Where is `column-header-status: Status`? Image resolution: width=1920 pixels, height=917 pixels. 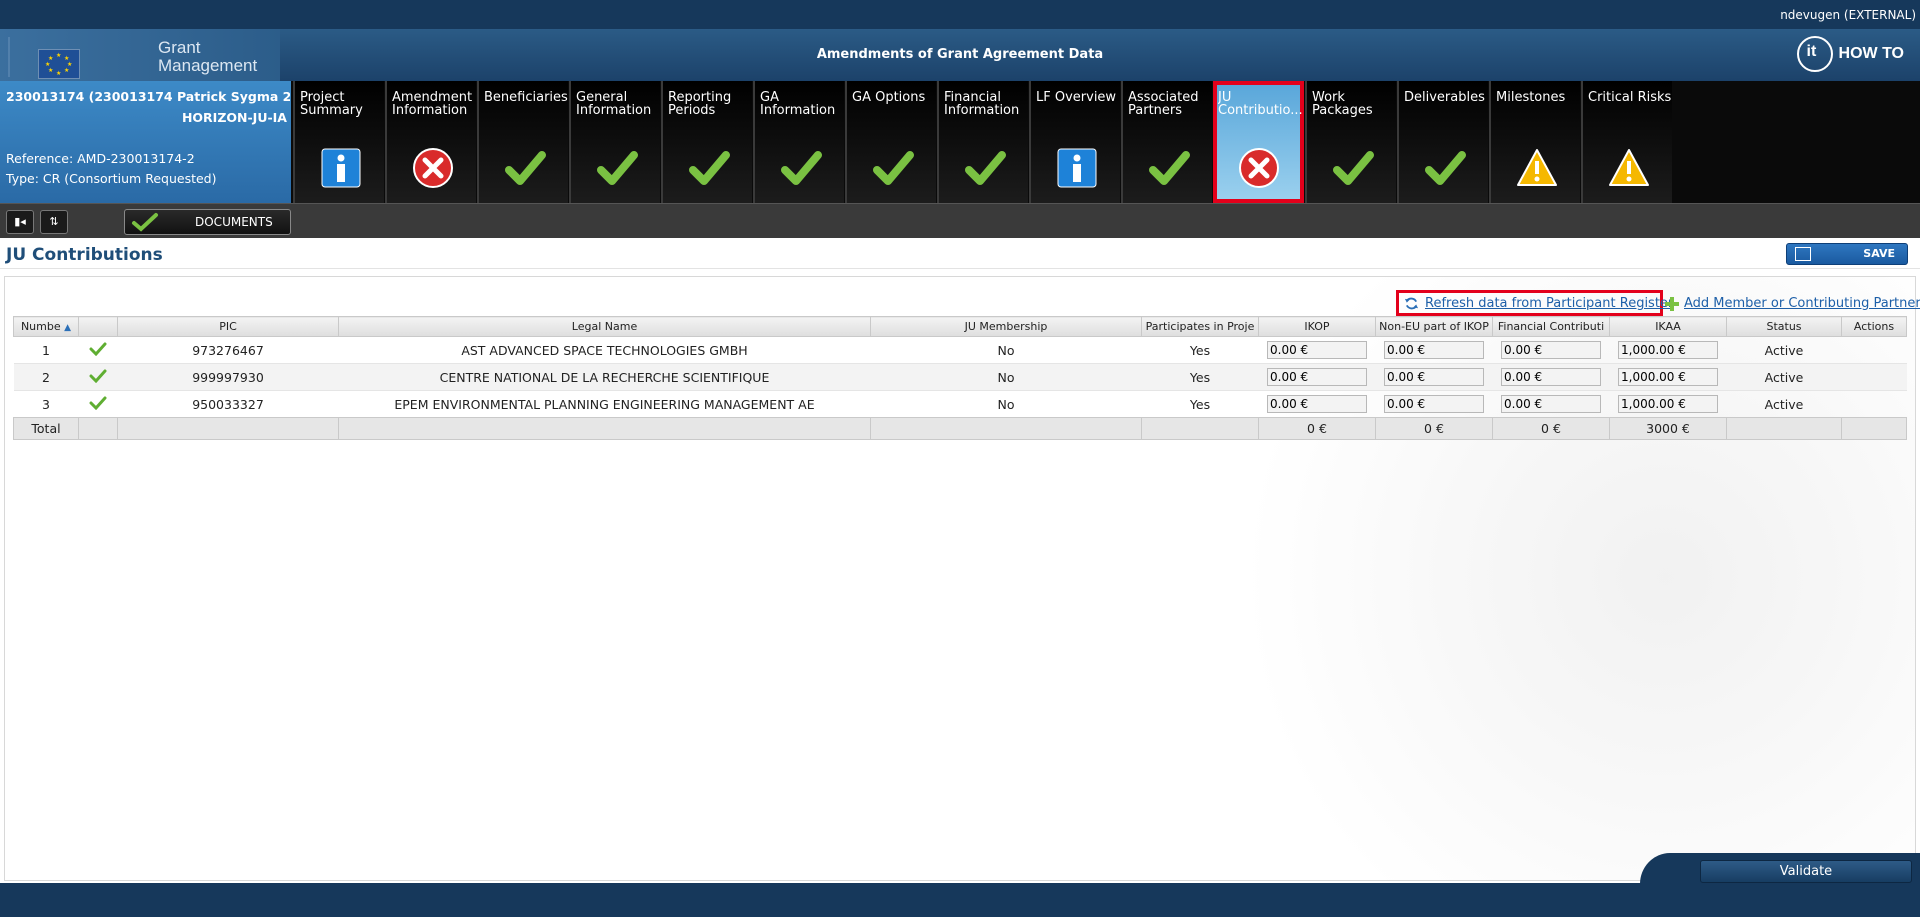
column-header-status: Status is located at coordinates (1784, 326).